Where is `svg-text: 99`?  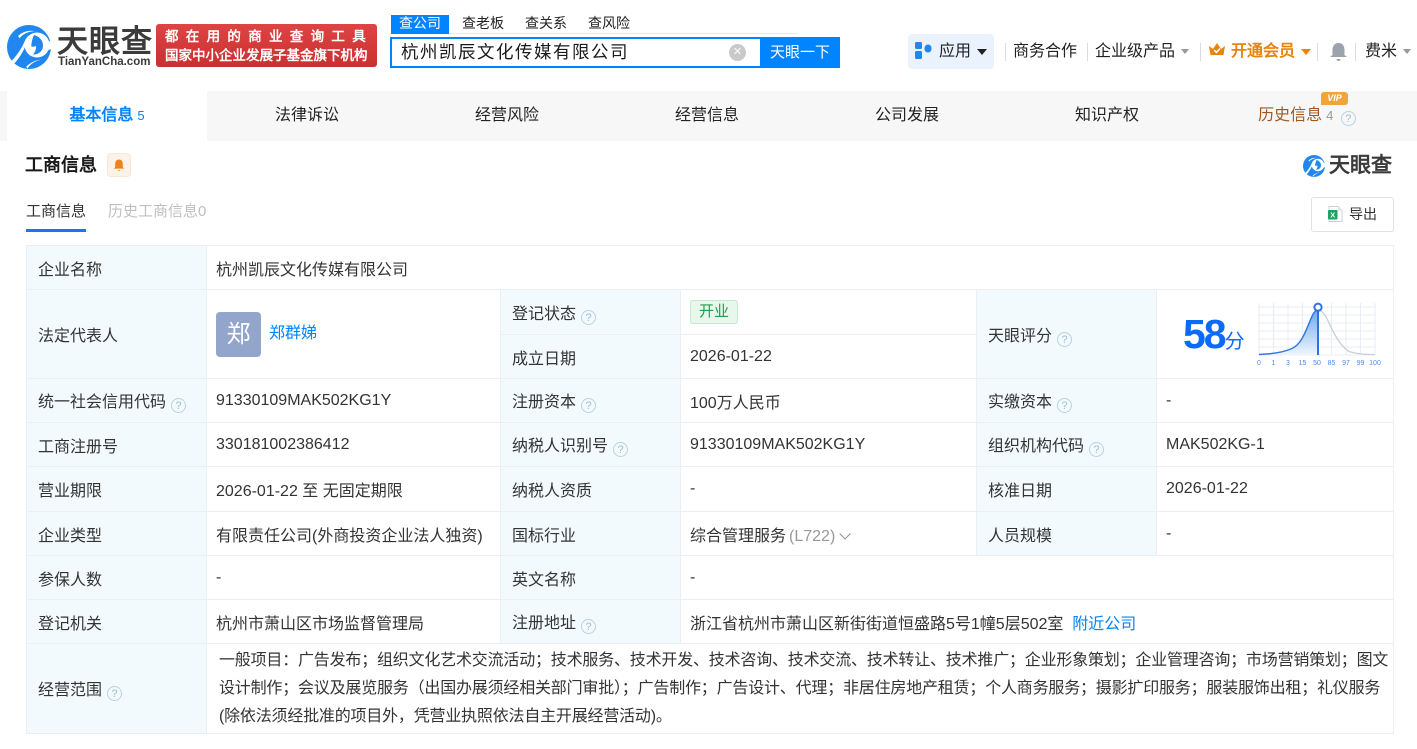
svg-text: 99 is located at coordinates (1360, 363).